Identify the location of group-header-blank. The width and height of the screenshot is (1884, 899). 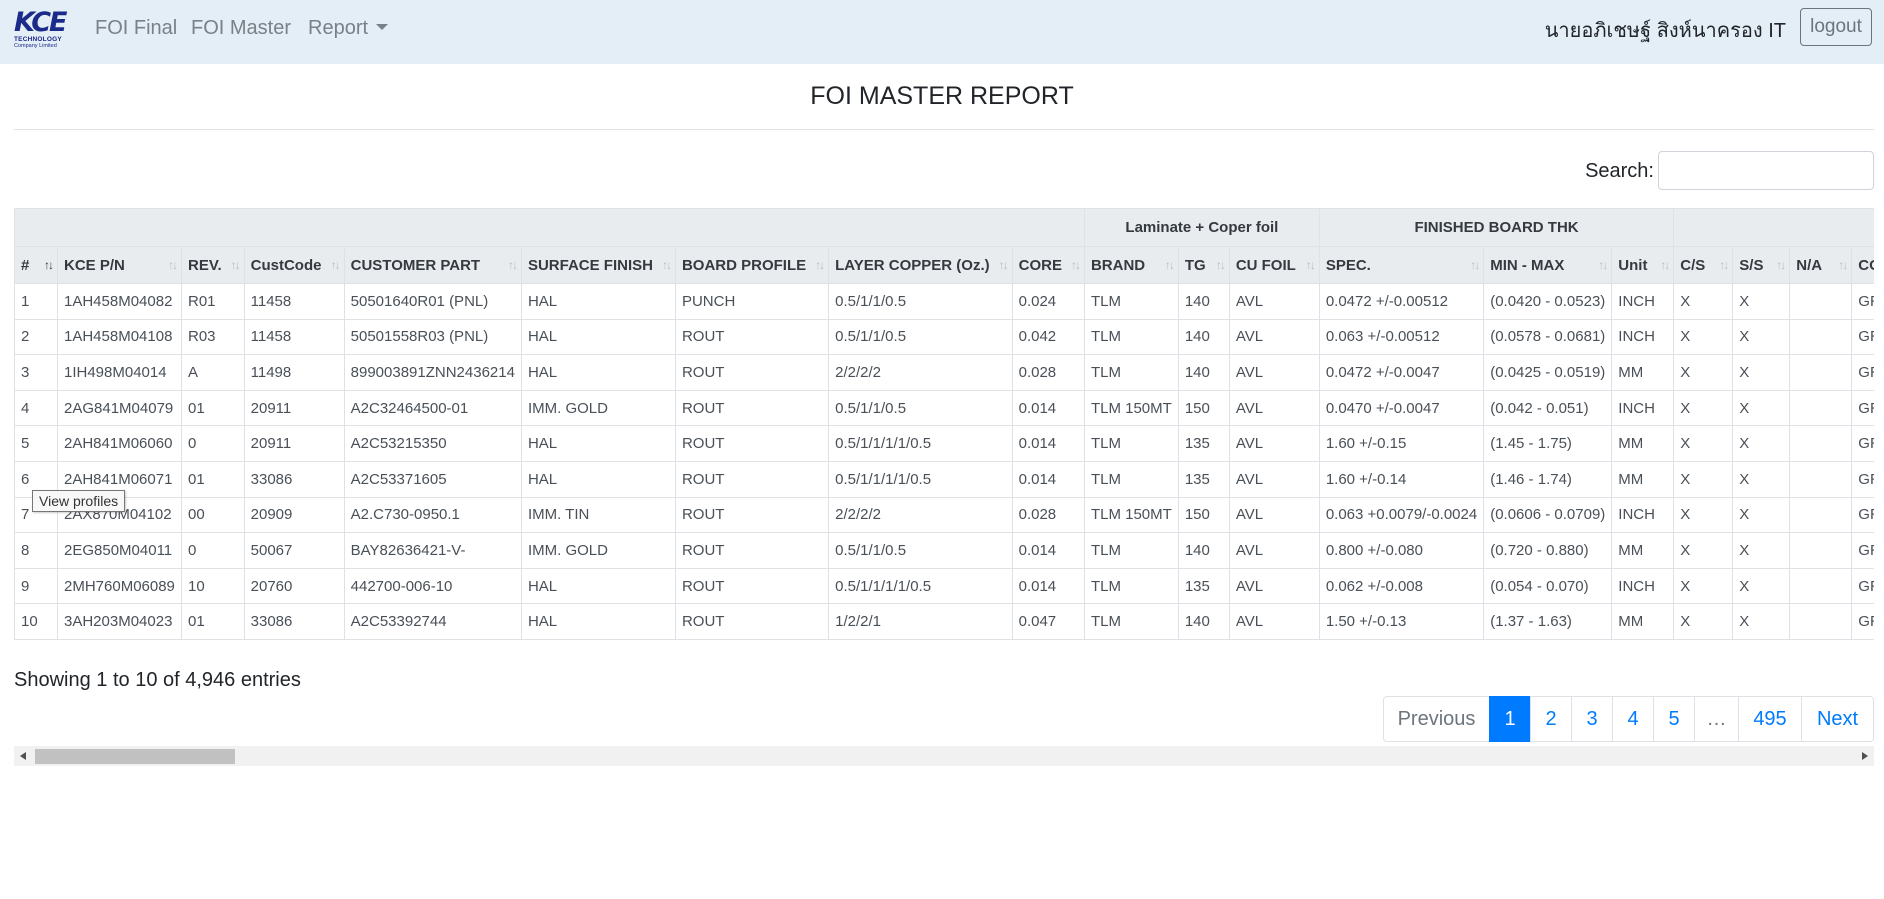
(549, 227).